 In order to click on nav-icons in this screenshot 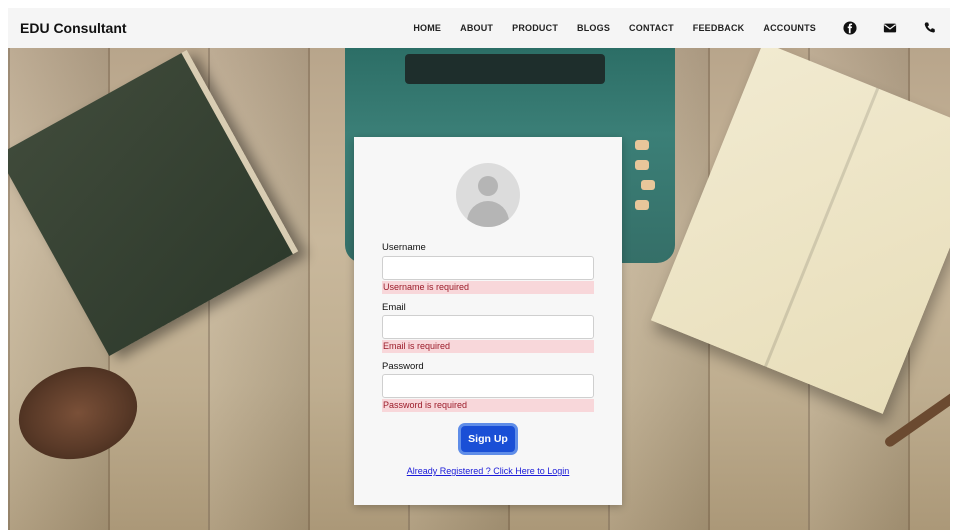, I will do `click(890, 28)`.